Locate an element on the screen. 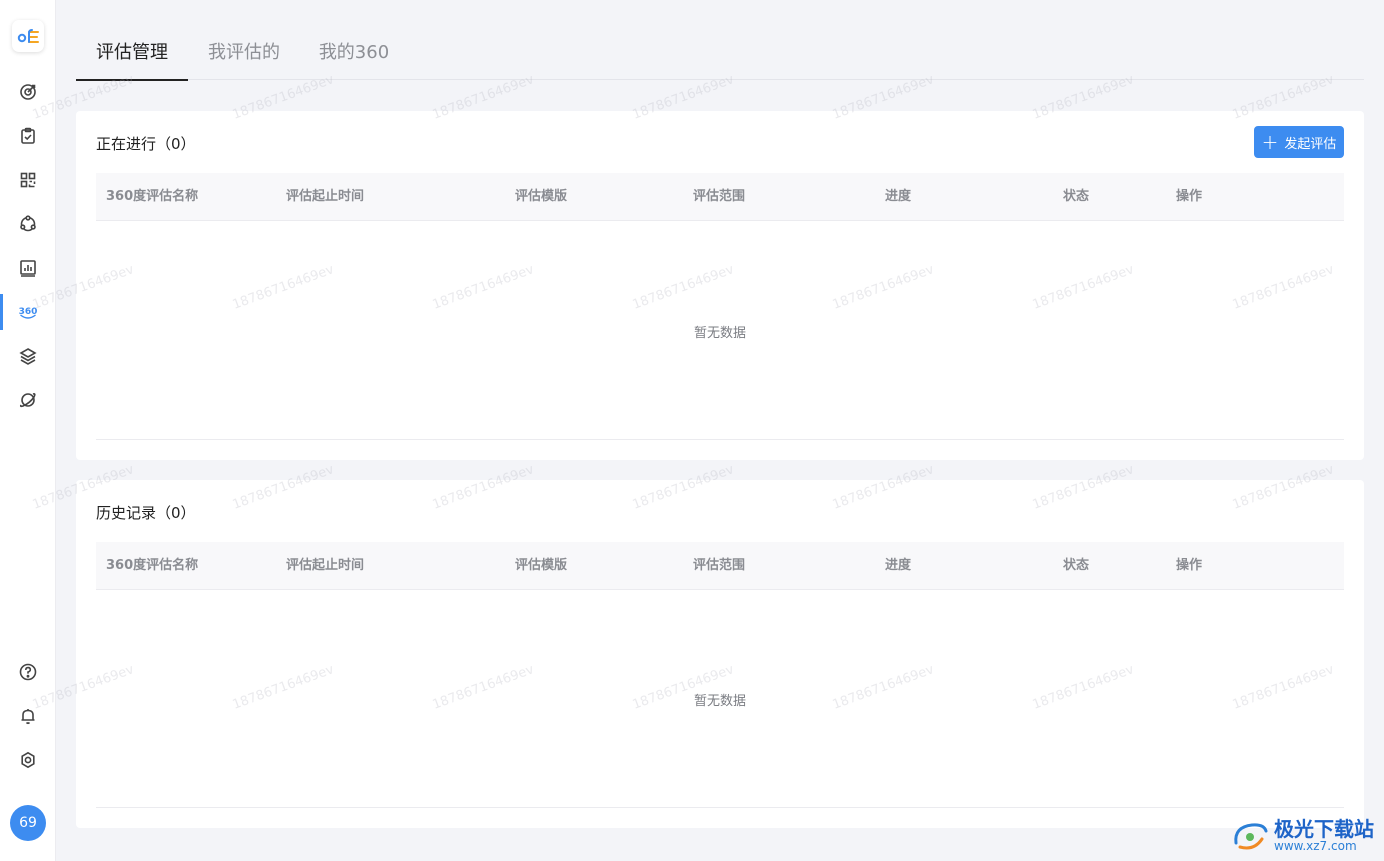 The height and width of the screenshot is (861, 1384). brand-url: www.xz7.com is located at coordinates (1315, 846).